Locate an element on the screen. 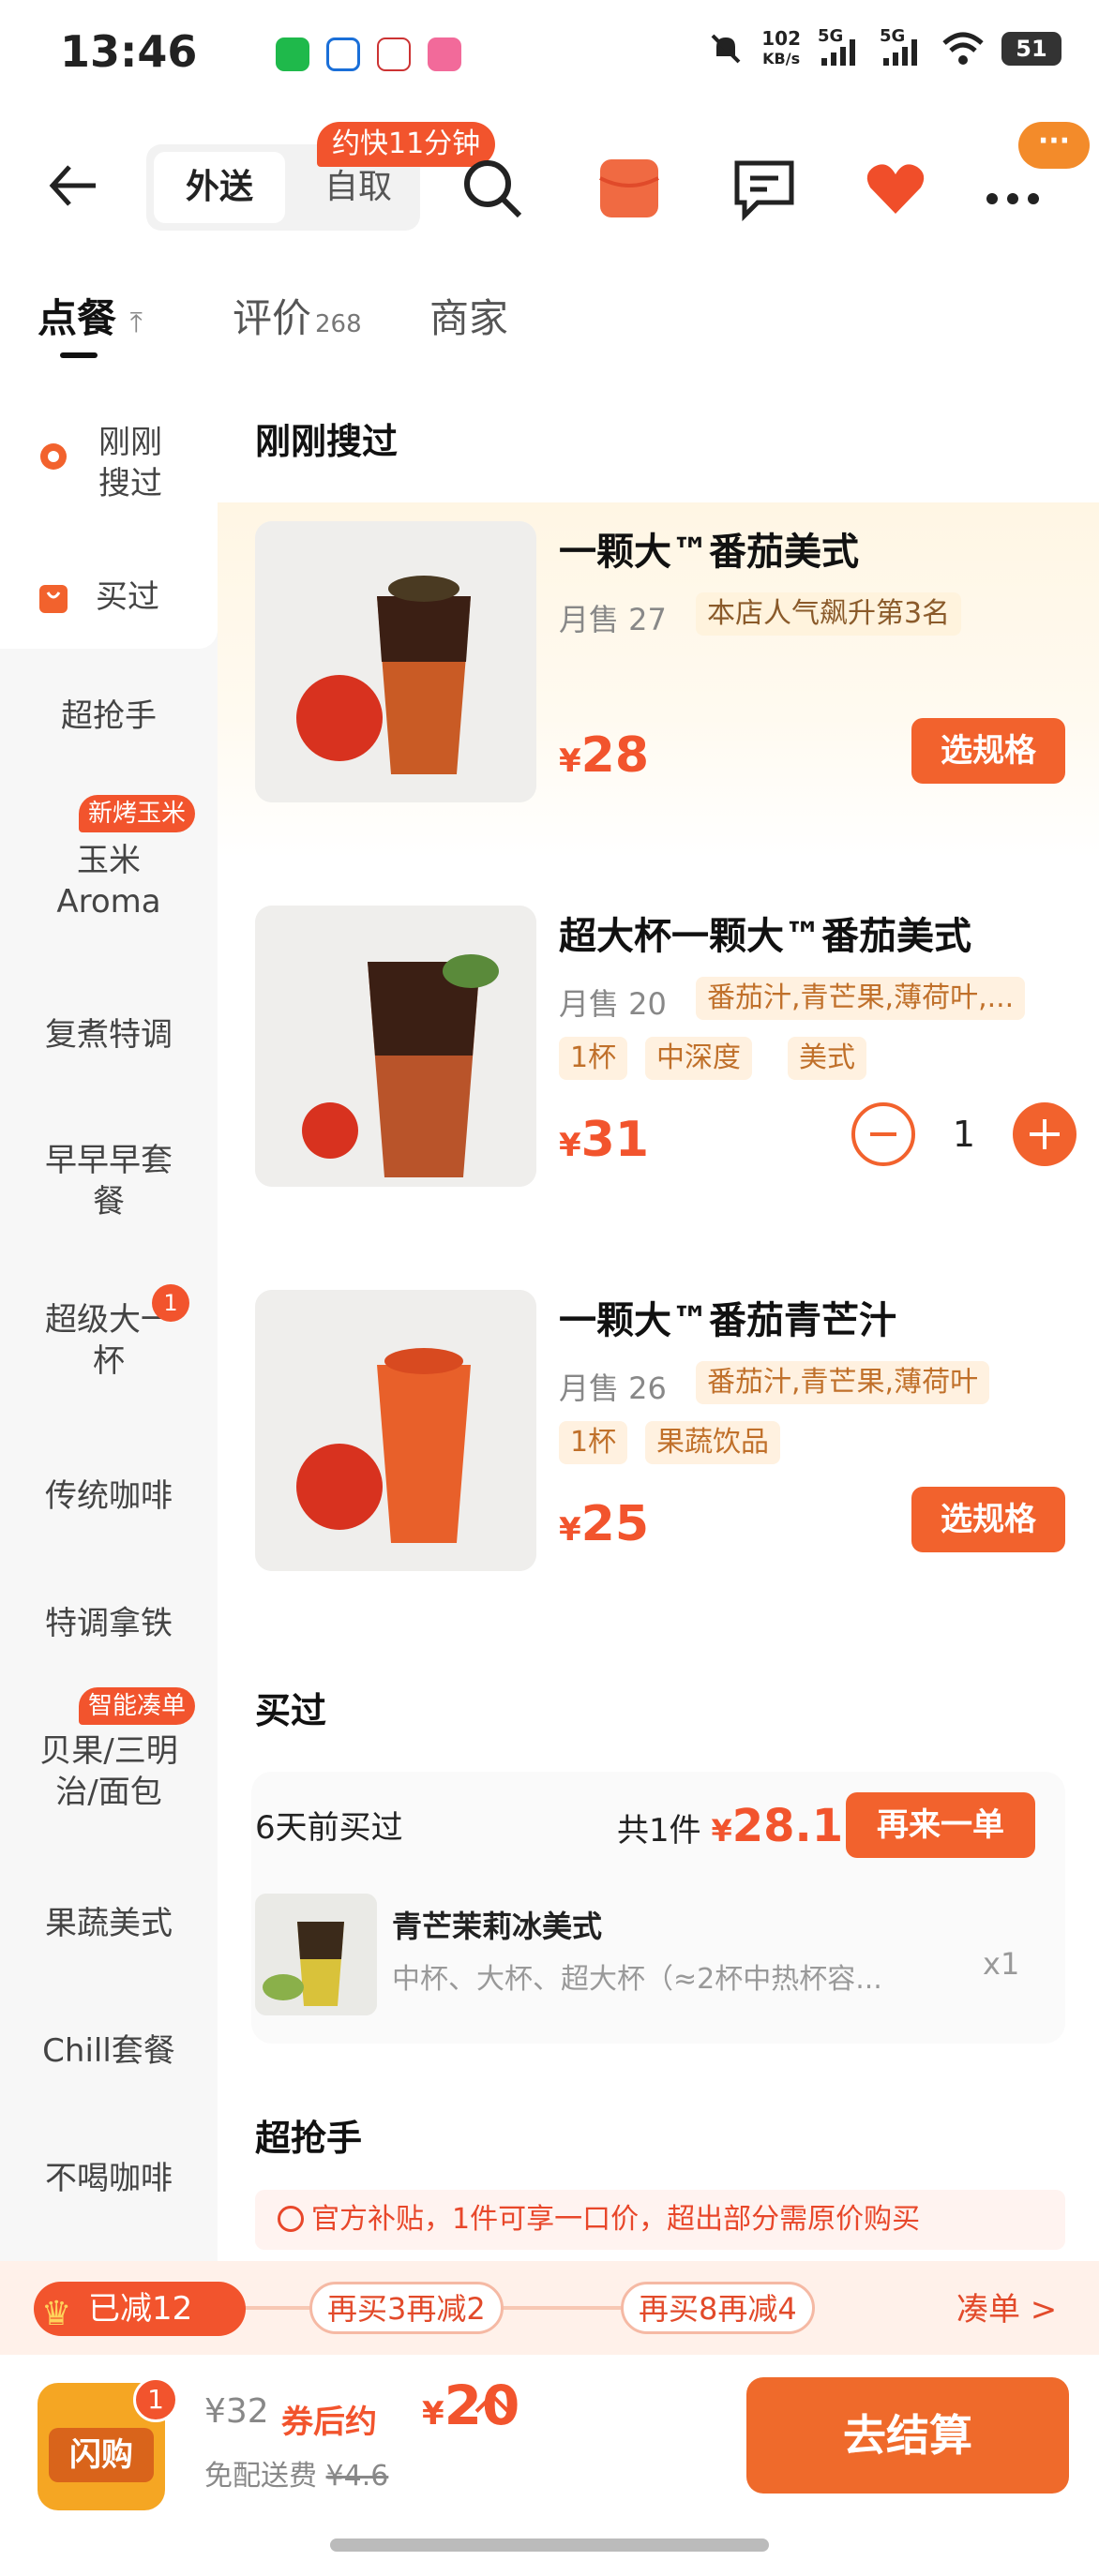 This screenshot has height=2576, width=1099. content-tabs: 点餐 ⤒ 评价 268 商家 is located at coordinates (549, 319).